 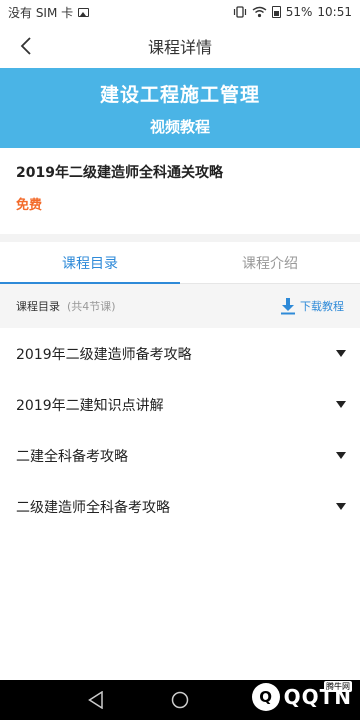 I want to click on battery-percent: 51%, so click(x=299, y=12).